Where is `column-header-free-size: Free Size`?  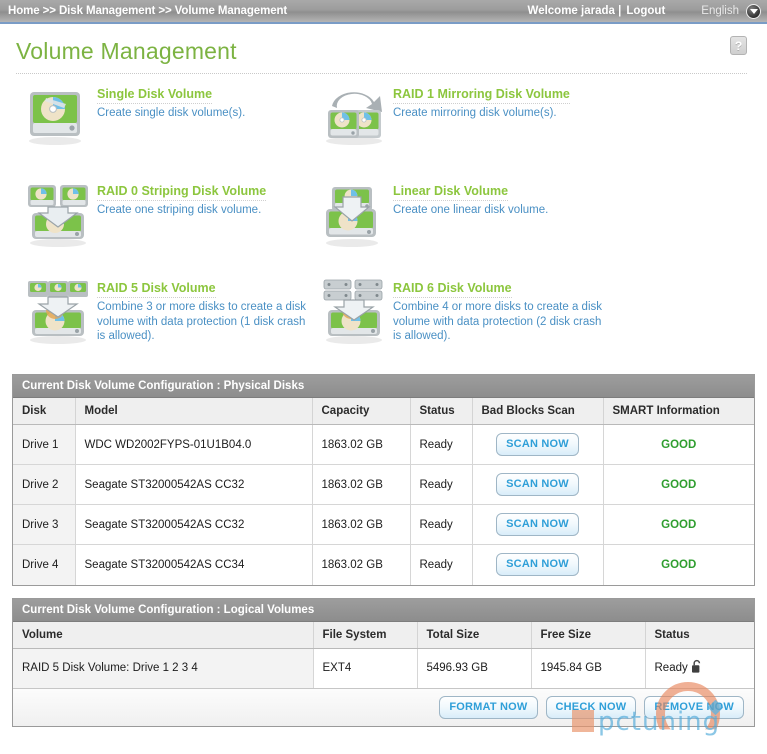 column-header-free-size: Free Size is located at coordinates (588, 635).